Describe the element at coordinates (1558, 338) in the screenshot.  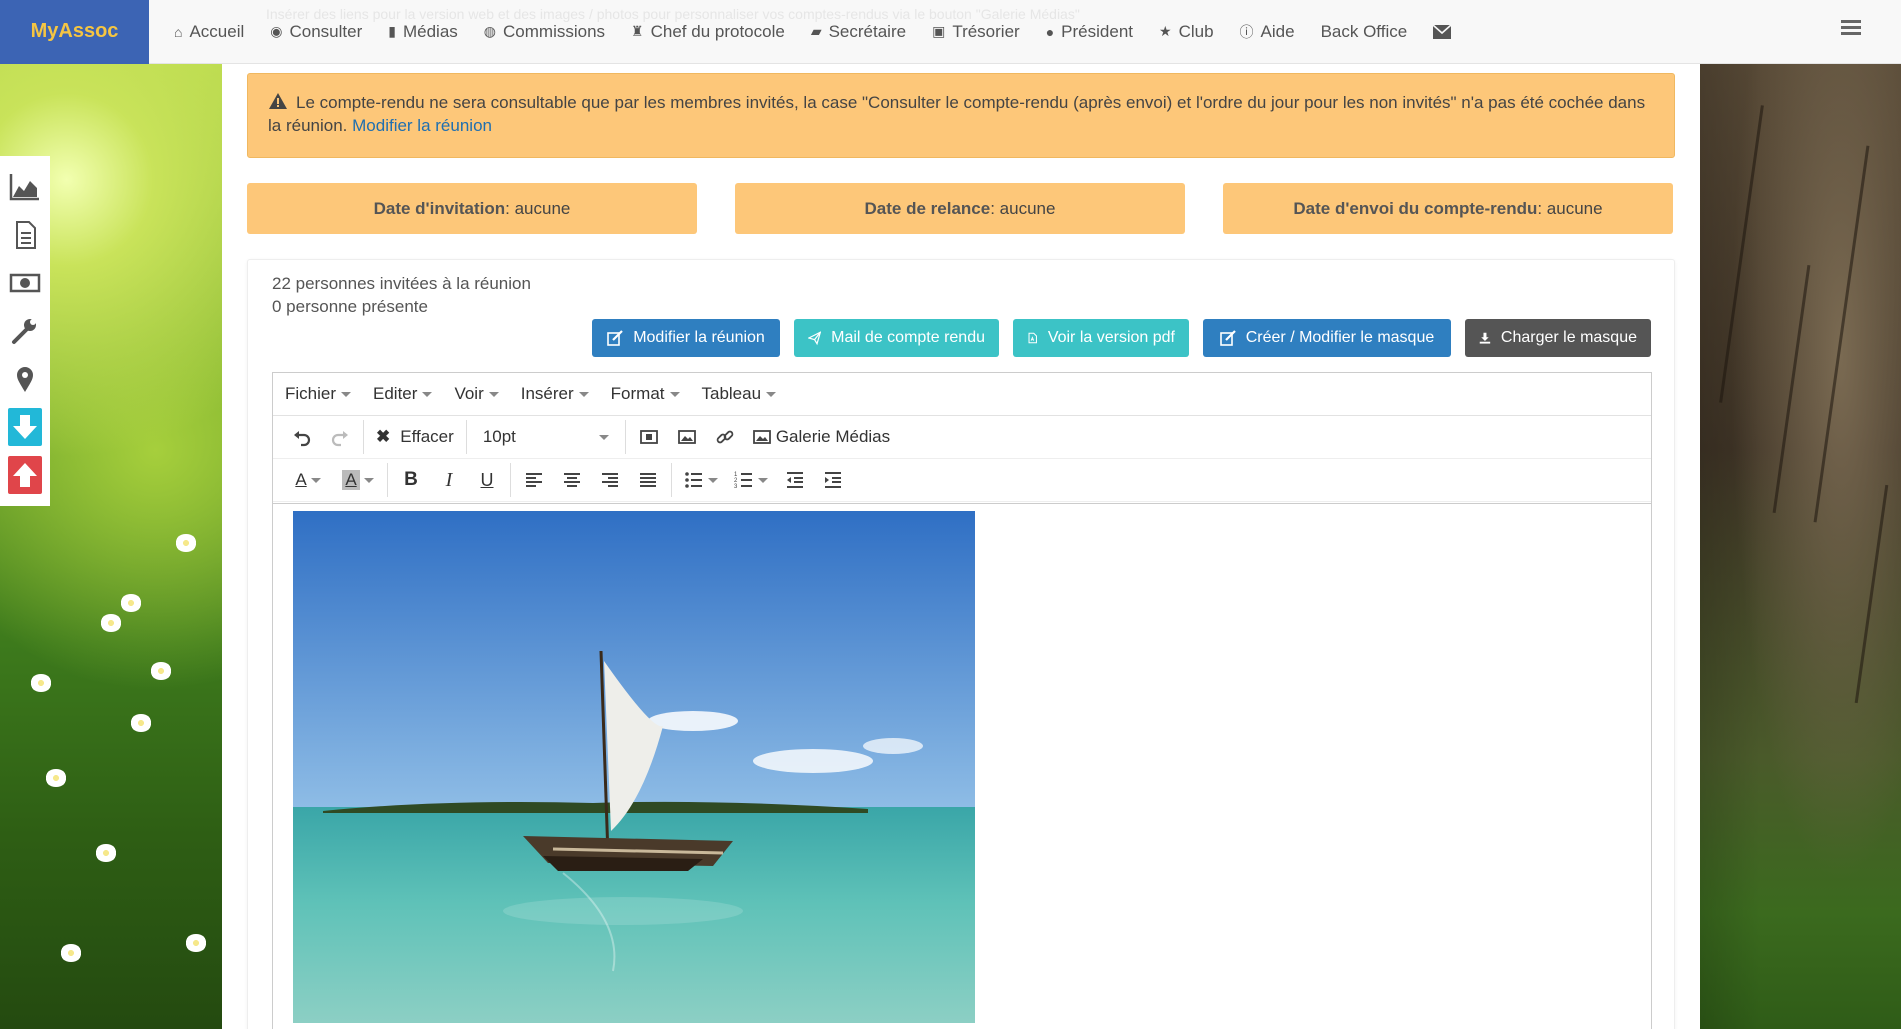
I see `load-mask-button: Charger le masque` at that location.